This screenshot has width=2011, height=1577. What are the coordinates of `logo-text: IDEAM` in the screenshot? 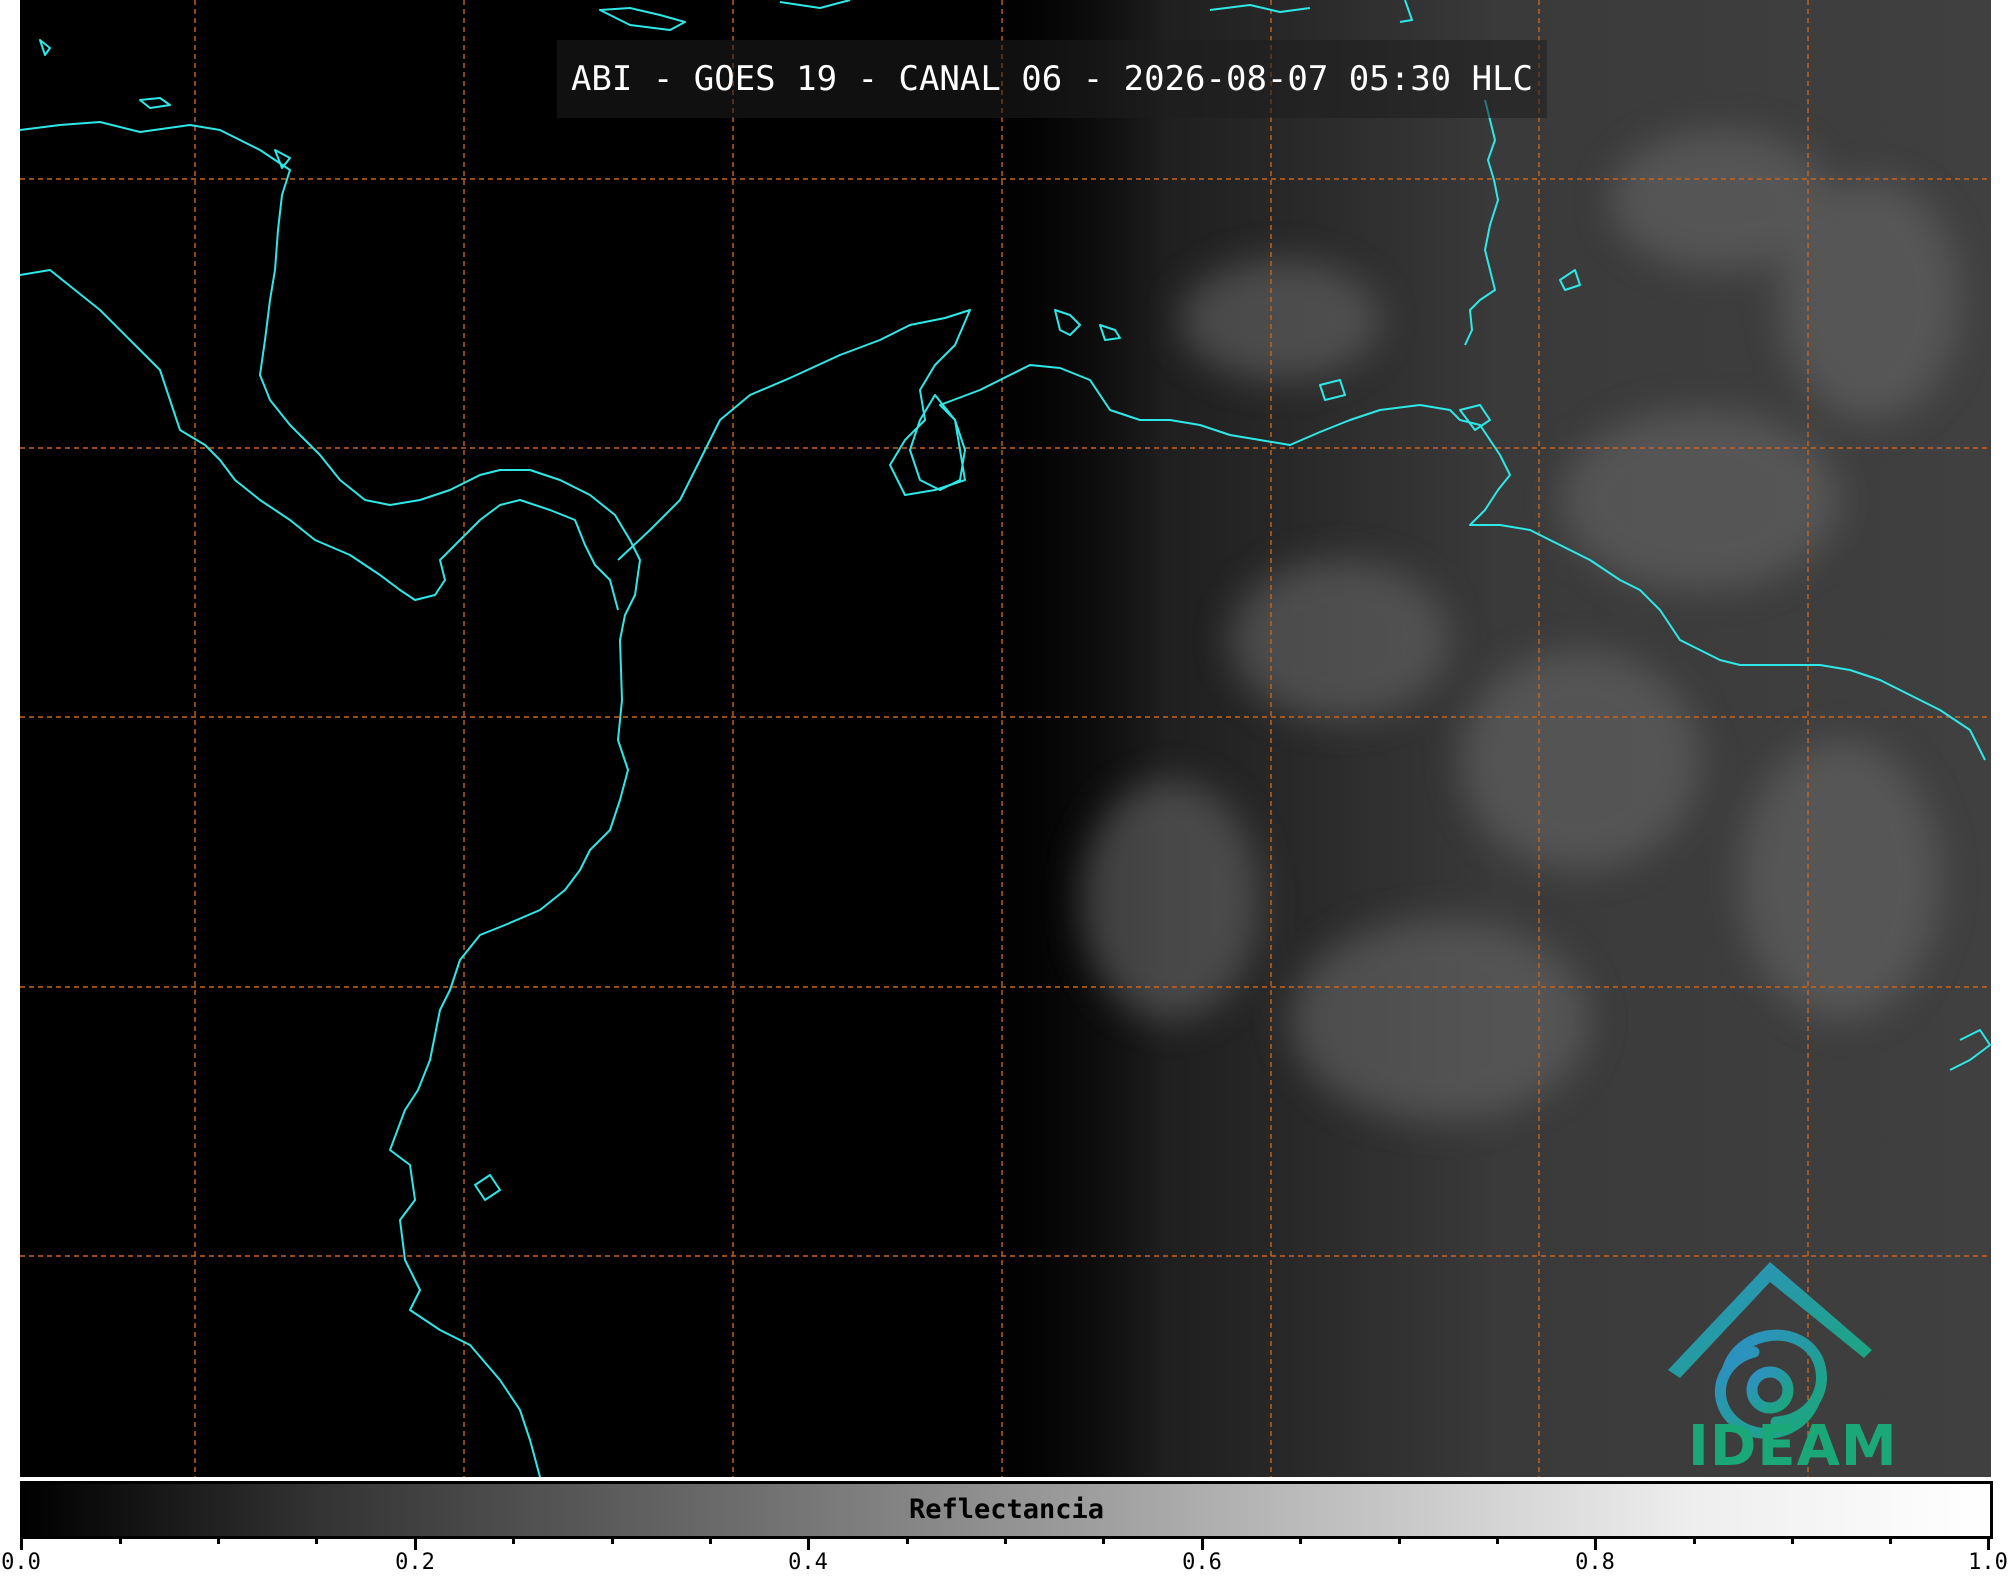 It's located at (1793, 1446).